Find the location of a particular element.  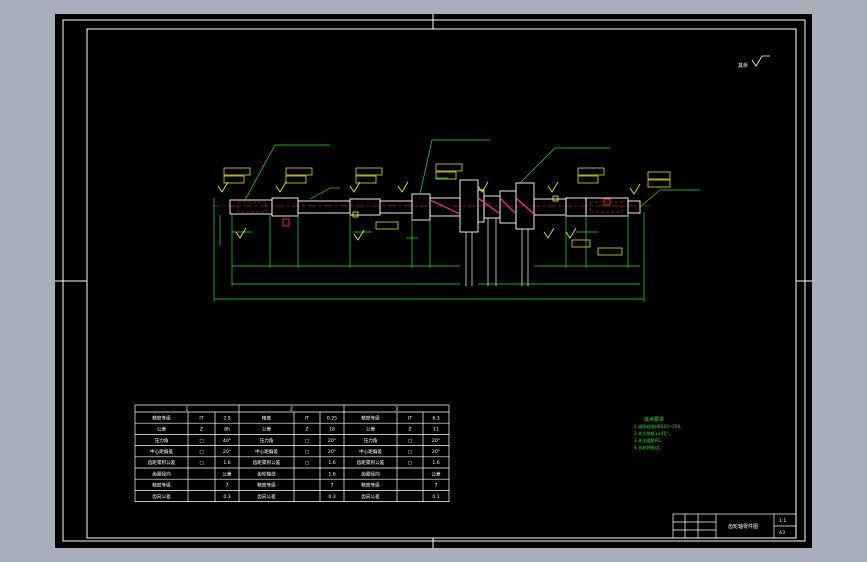

table-cell: 11 is located at coordinates (436, 430).